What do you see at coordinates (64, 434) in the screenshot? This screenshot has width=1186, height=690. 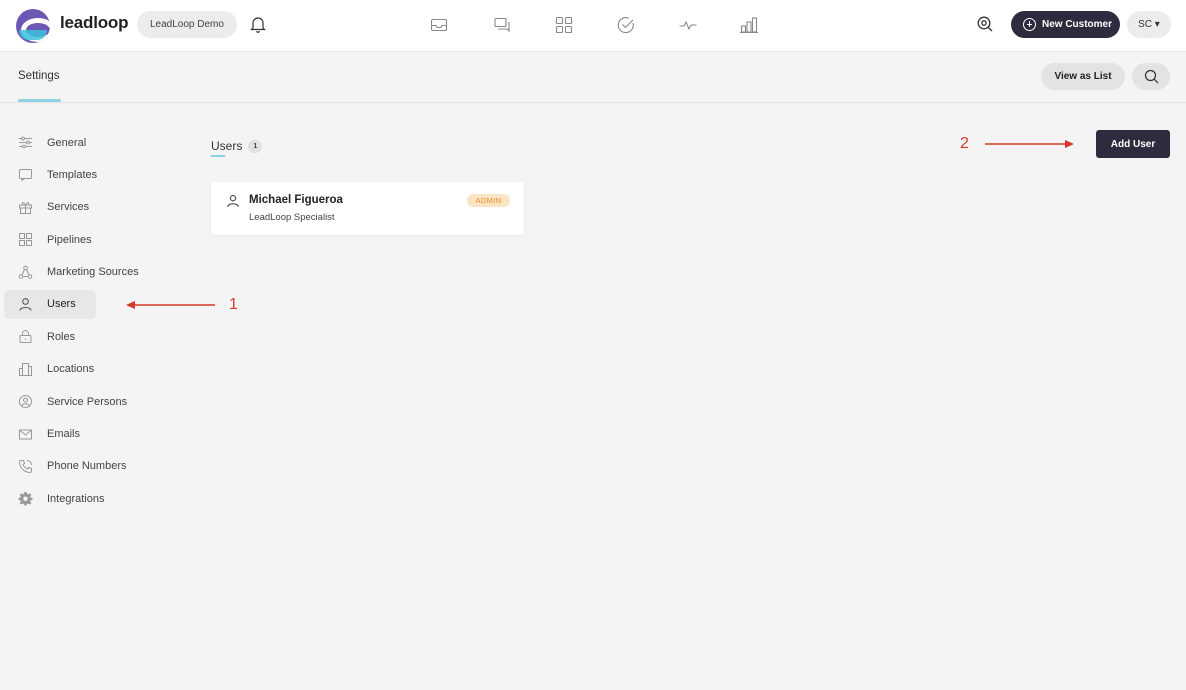 I see `sidebar-item-label: Emails` at bounding box center [64, 434].